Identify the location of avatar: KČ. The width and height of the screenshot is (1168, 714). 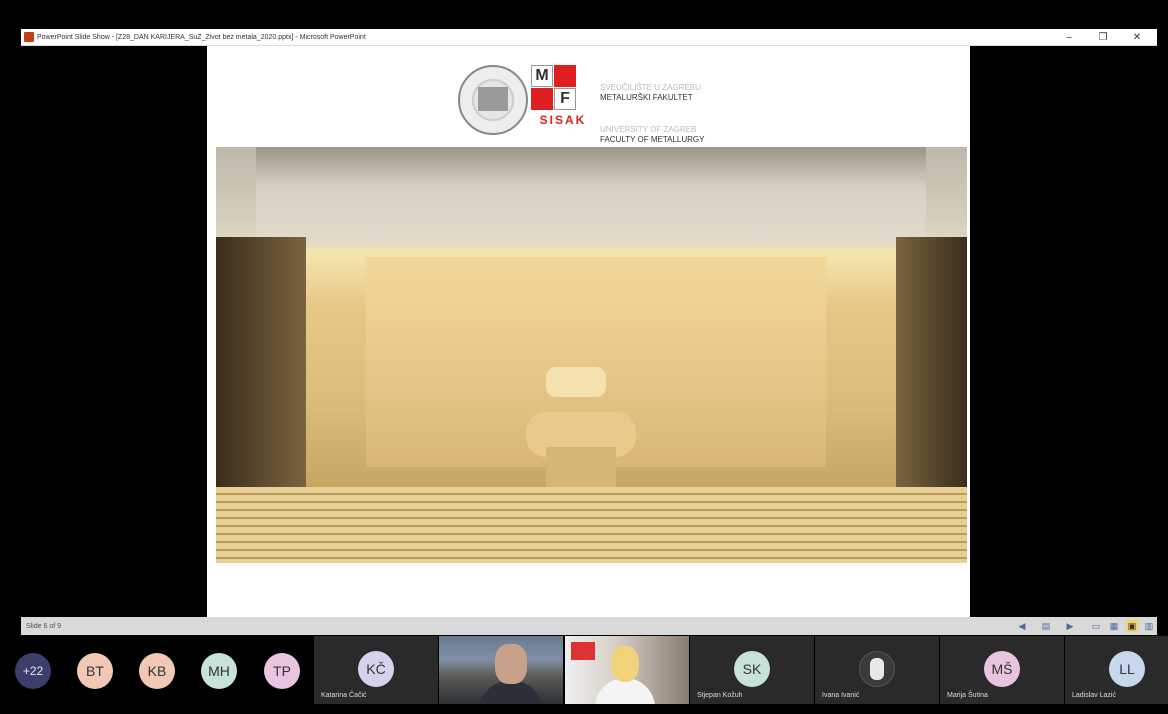
(376, 669).